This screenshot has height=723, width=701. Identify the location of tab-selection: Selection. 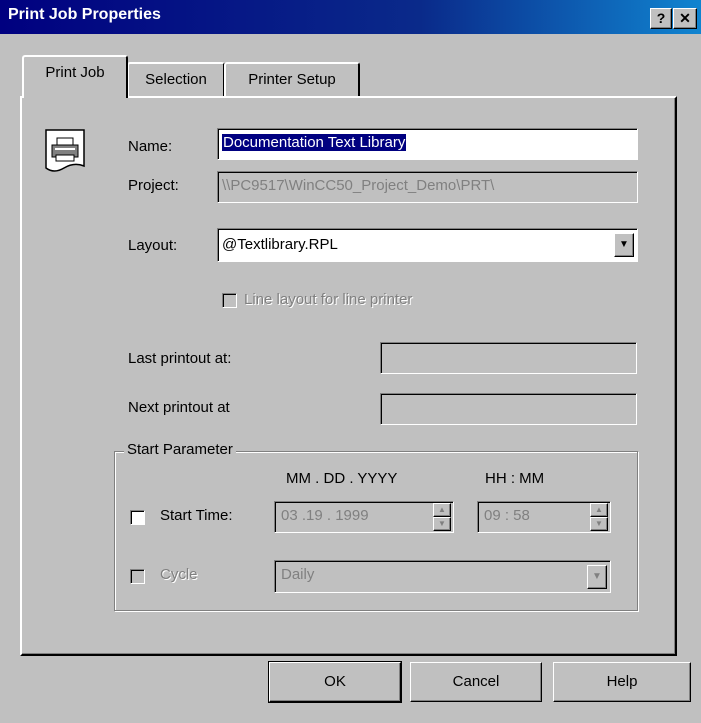
(176, 79).